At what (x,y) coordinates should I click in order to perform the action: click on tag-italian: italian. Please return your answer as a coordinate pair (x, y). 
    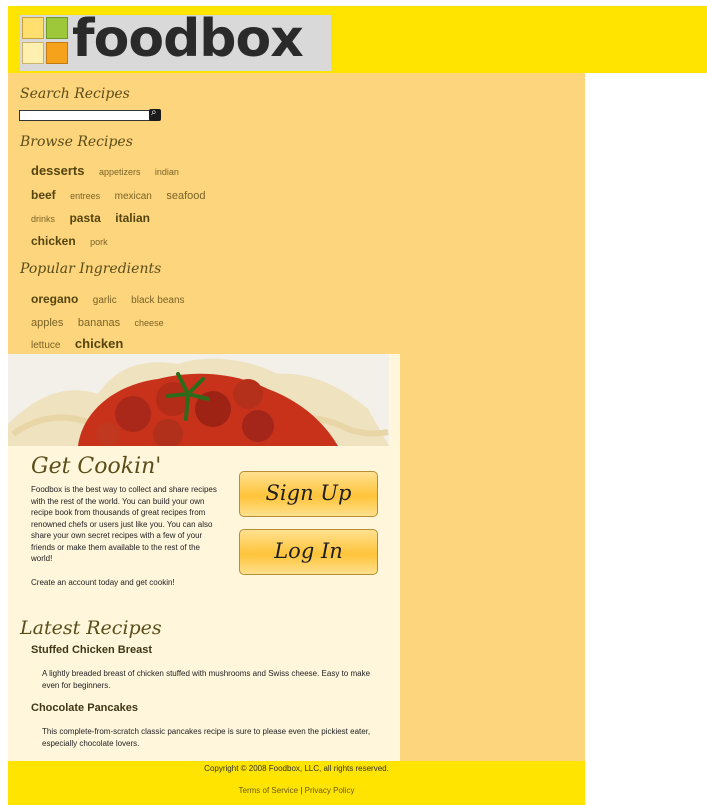
    Looking at the image, I should click on (132, 218).